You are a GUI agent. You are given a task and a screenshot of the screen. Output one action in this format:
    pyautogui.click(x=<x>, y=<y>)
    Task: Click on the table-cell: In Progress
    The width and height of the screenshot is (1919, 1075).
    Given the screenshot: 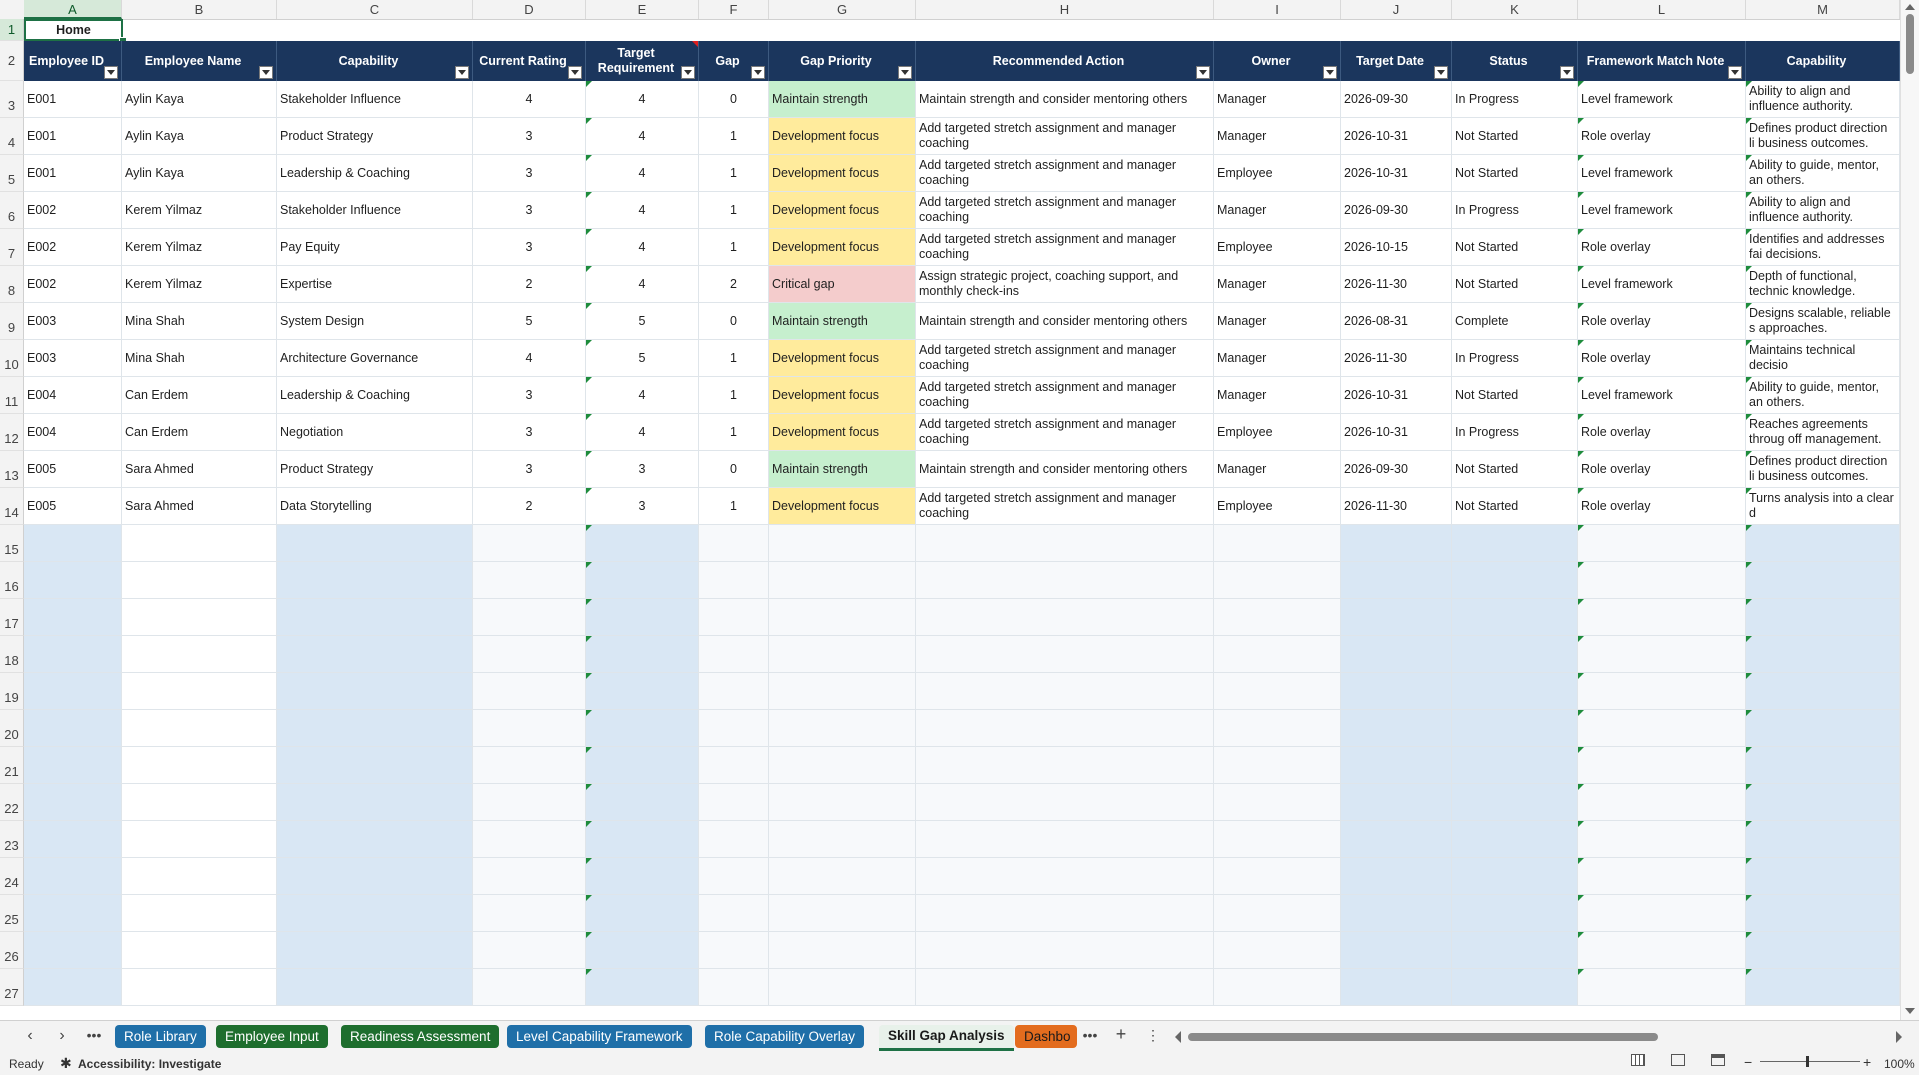 What is the action you would take?
    pyautogui.click(x=1515, y=358)
    